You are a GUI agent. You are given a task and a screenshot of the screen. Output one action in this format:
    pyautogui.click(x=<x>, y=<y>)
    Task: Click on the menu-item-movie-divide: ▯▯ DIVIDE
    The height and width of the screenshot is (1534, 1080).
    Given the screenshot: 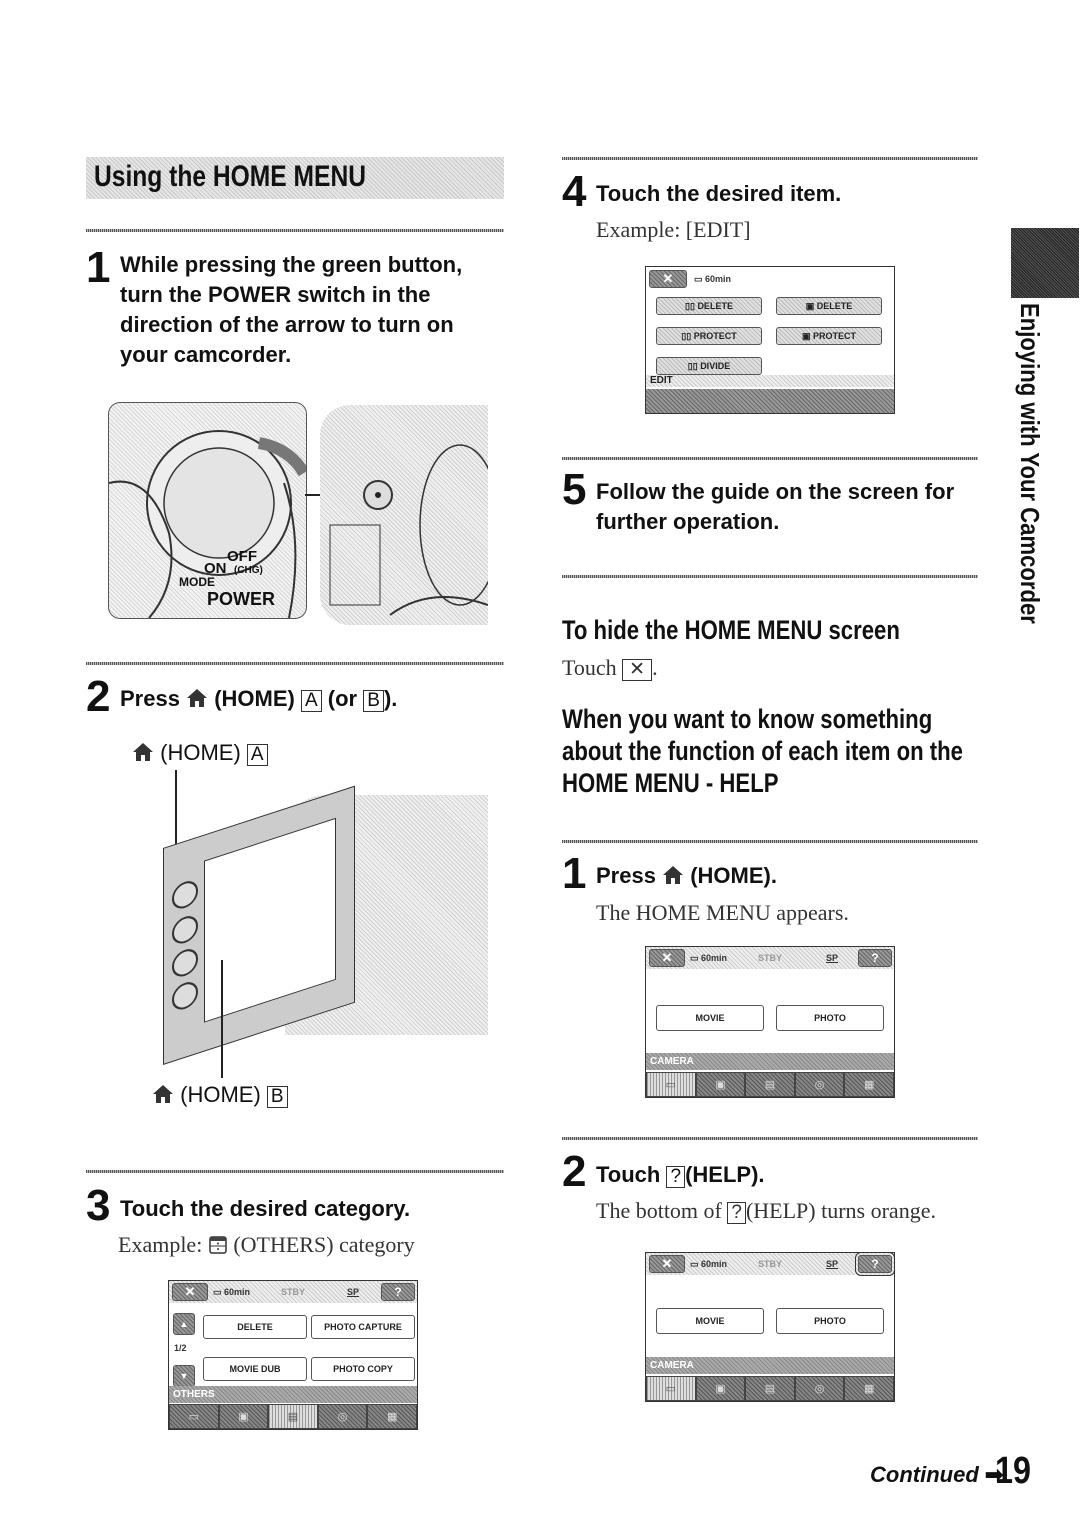 What is the action you would take?
    pyautogui.click(x=709, y=366)
    